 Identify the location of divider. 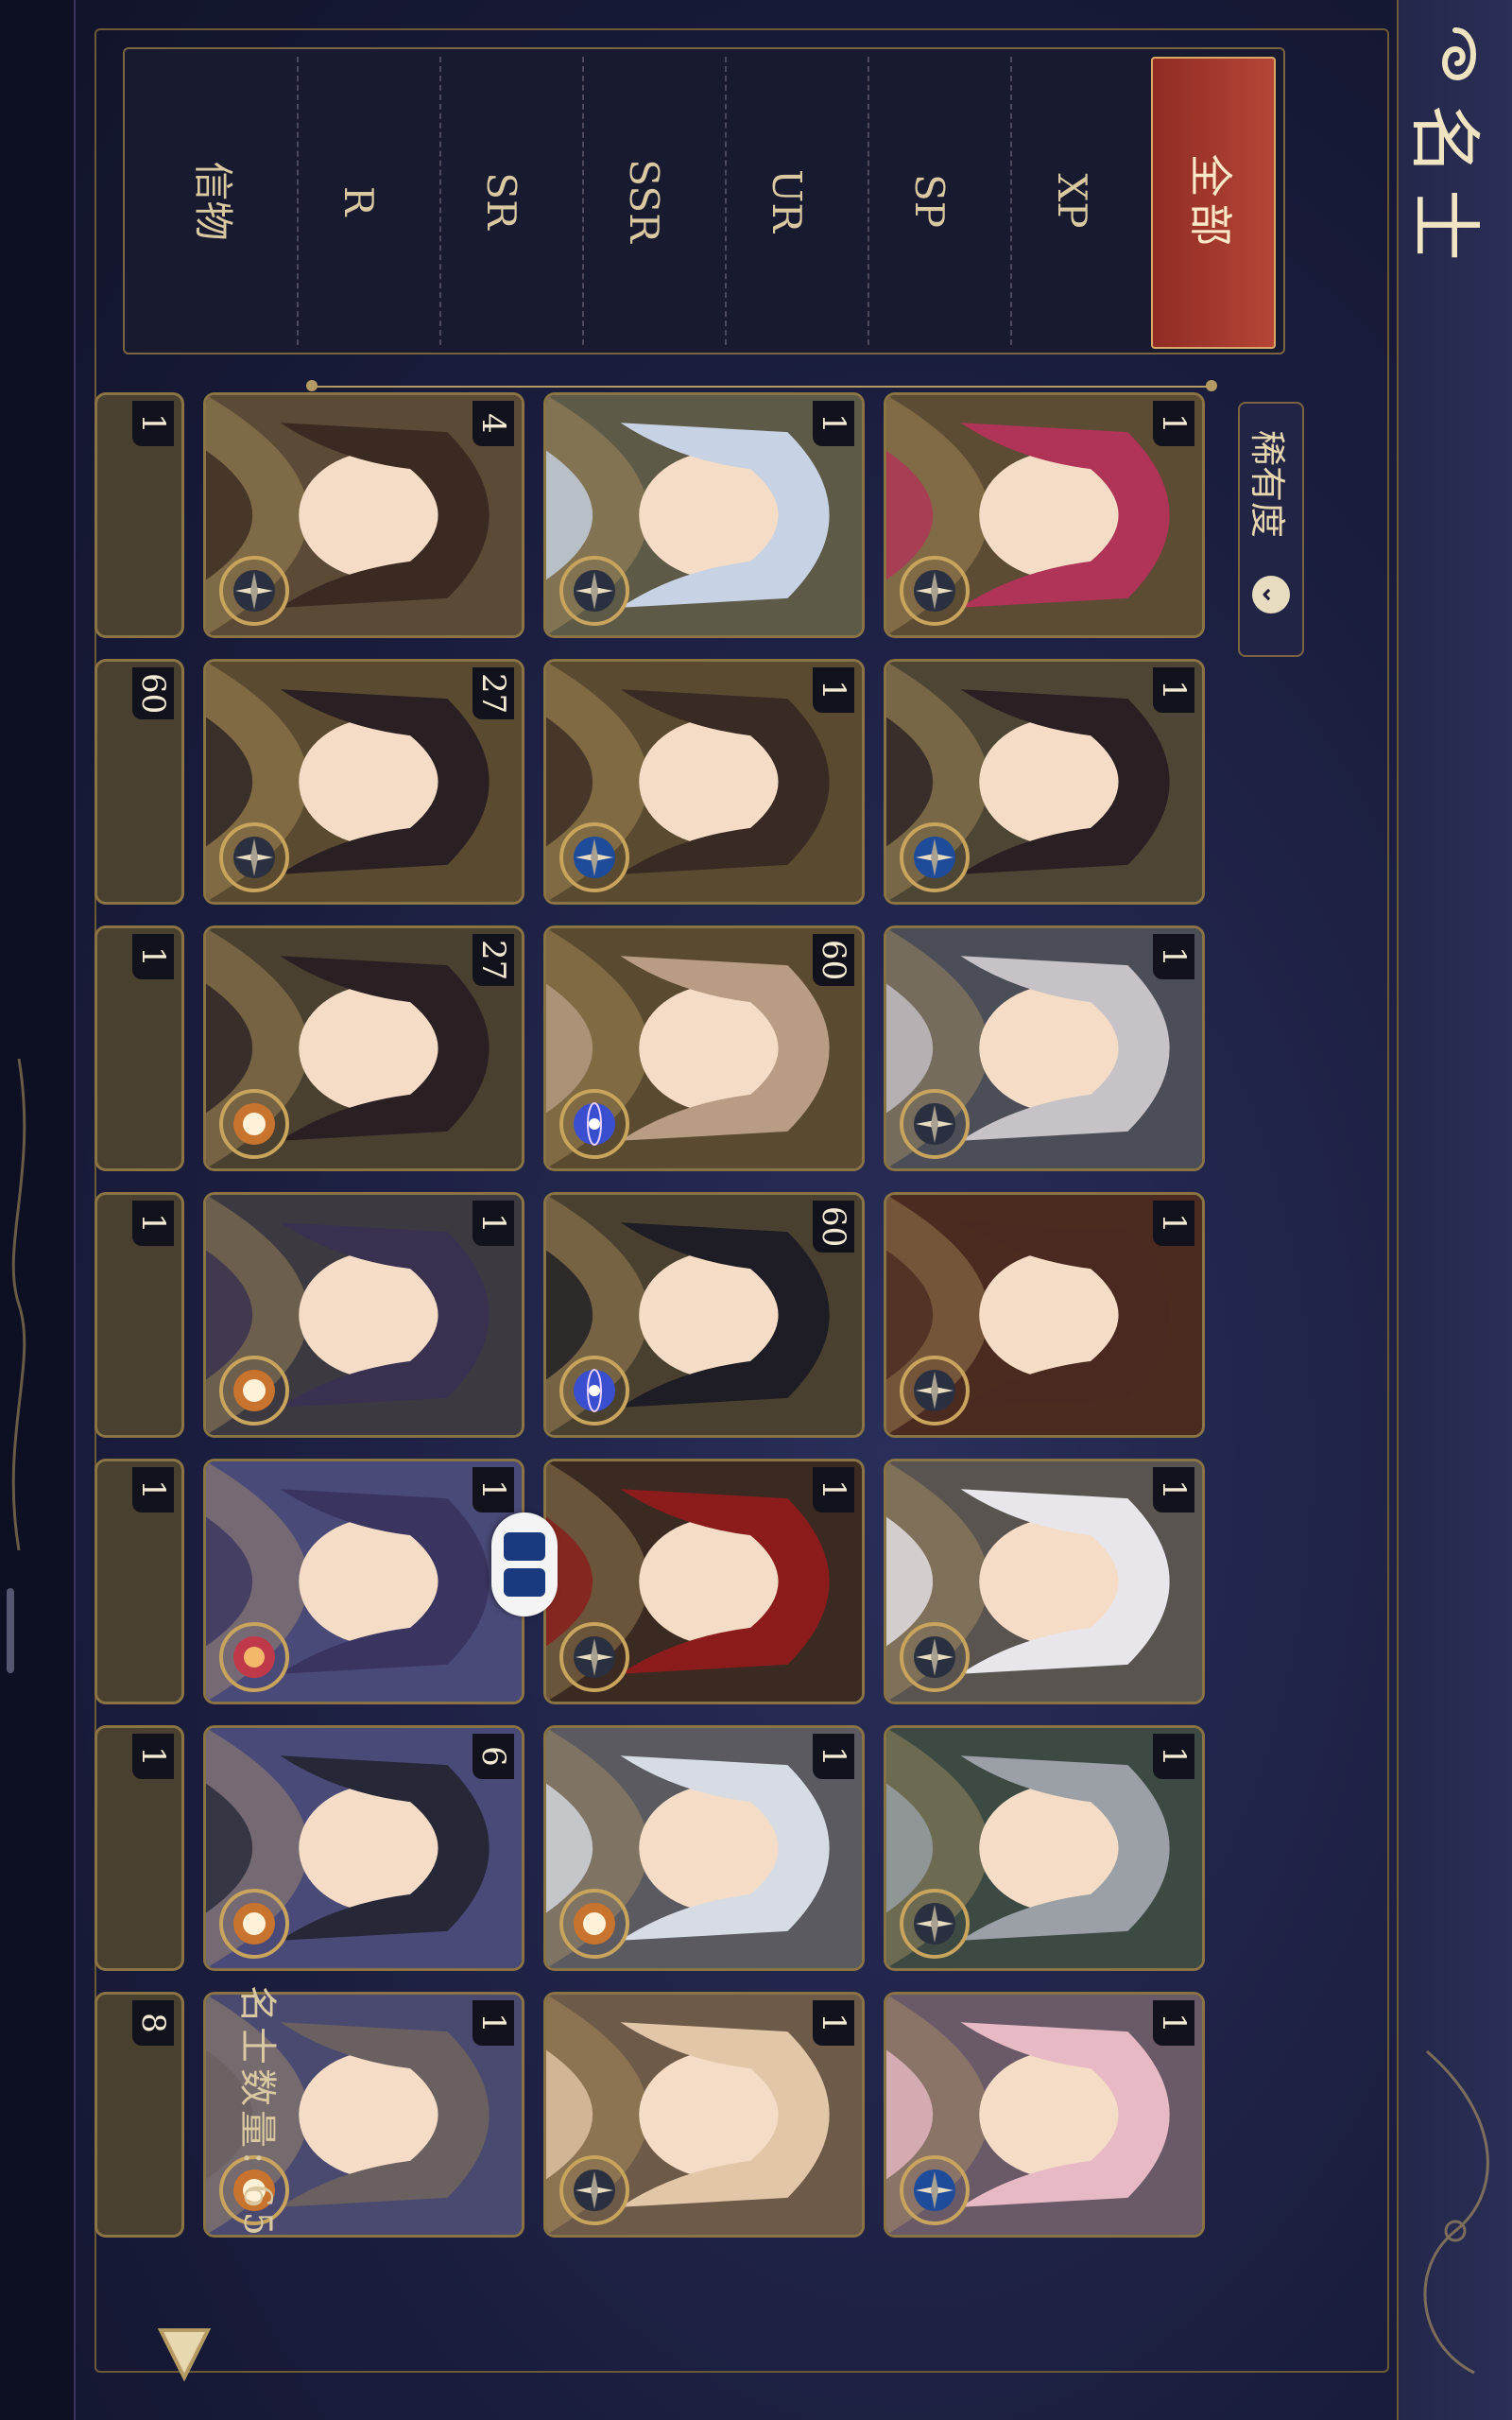
(762, 387).